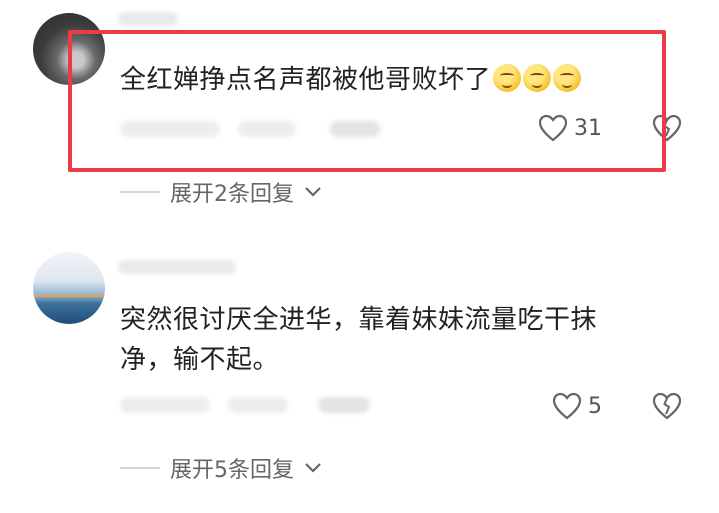 The height and width of the screenshot is (513, 719). I want to click on like-button: 5, so click(577, 406).